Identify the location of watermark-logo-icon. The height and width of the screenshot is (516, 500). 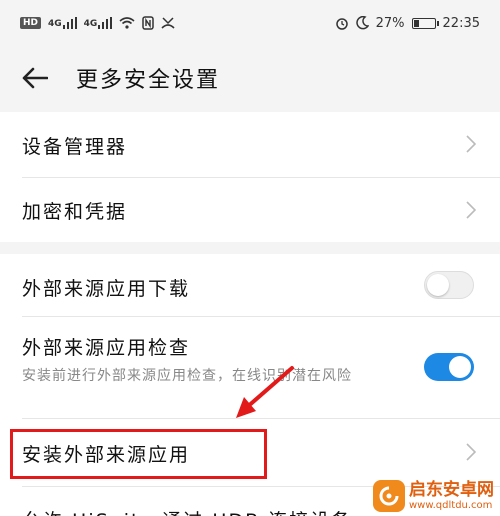
(389, 496).